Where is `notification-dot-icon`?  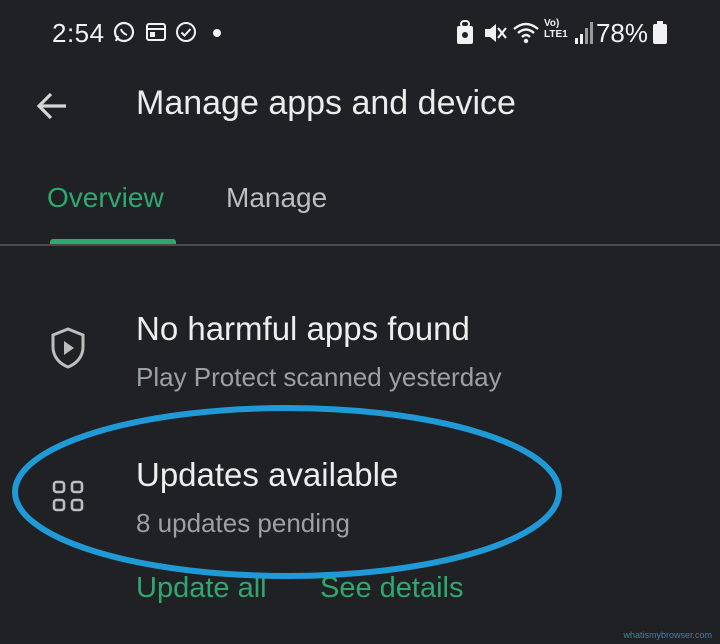 notification-dot-icon is located at coordinates (217, 33).